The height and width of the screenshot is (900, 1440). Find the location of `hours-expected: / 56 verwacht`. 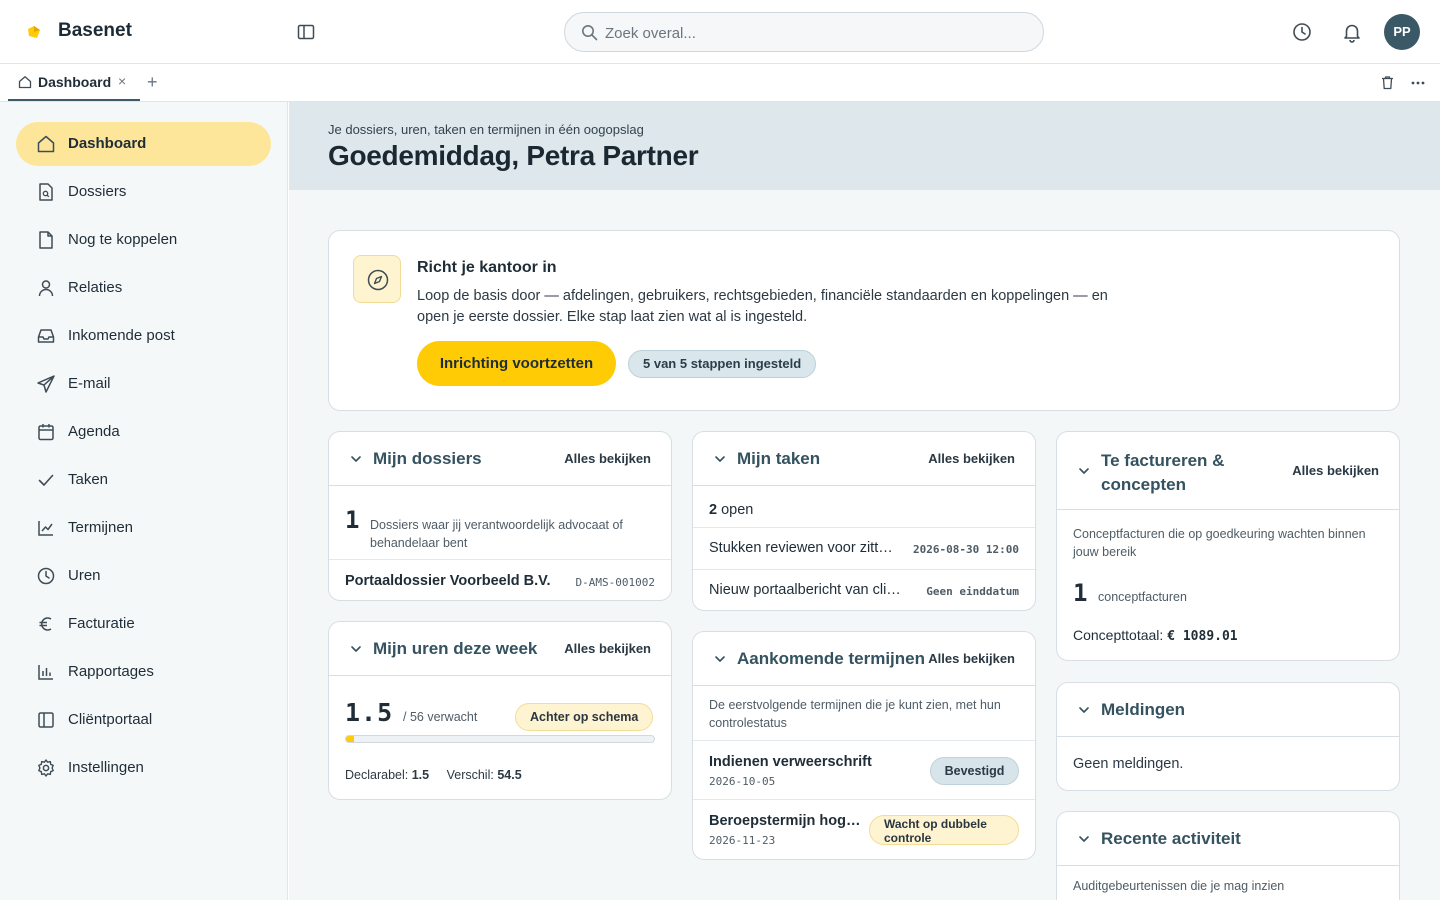

hours-expected: / 56 verwacht is located at coordinates (440, 717).